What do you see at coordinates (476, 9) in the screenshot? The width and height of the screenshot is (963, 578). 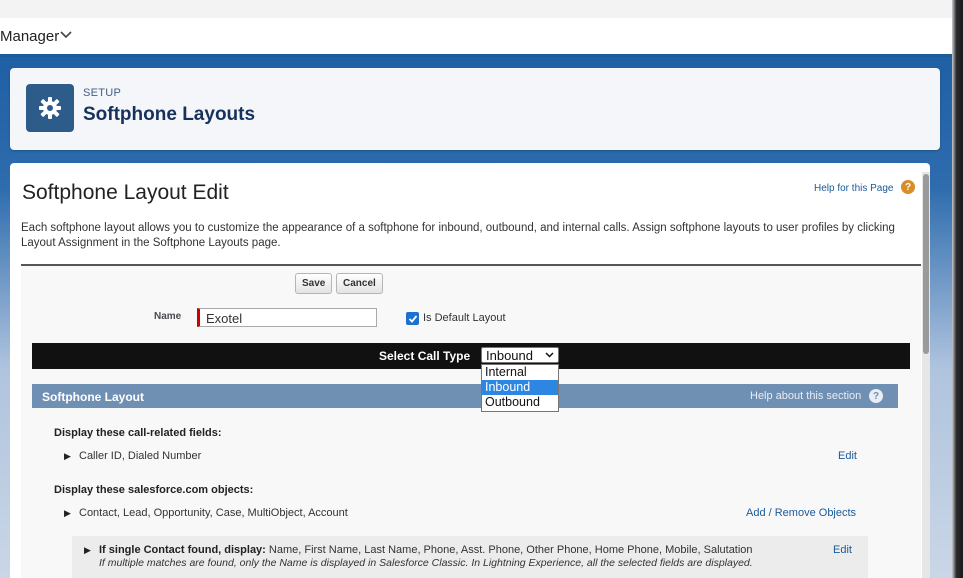 I see `browser-top-strip` at bounding box center [476, 9].